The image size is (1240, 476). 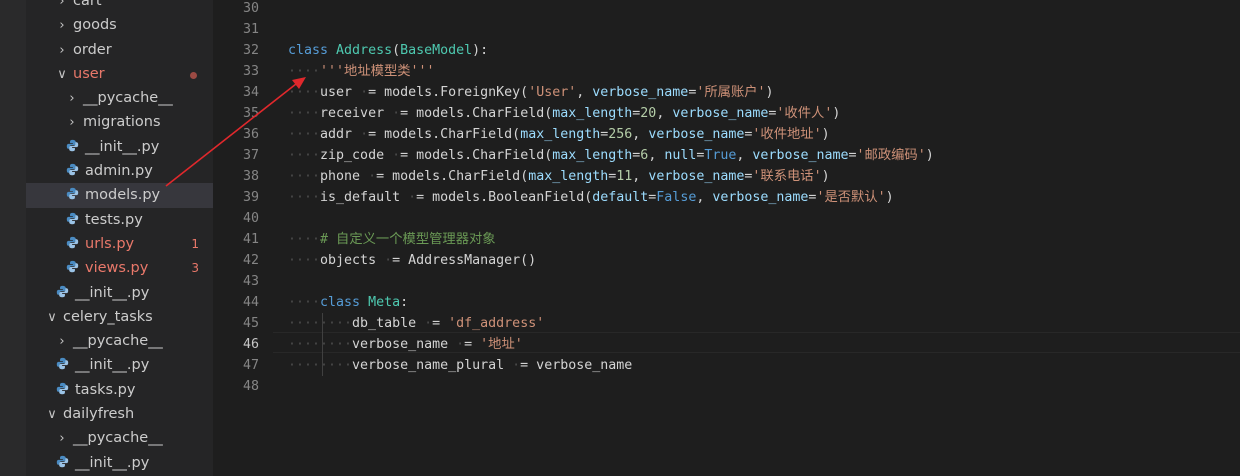 What do you see at coordinates (726, 344) in the screenshot?
I see `code-line: 46 ········verbose_name ·= '地址'` at bounding box center [726, 344].